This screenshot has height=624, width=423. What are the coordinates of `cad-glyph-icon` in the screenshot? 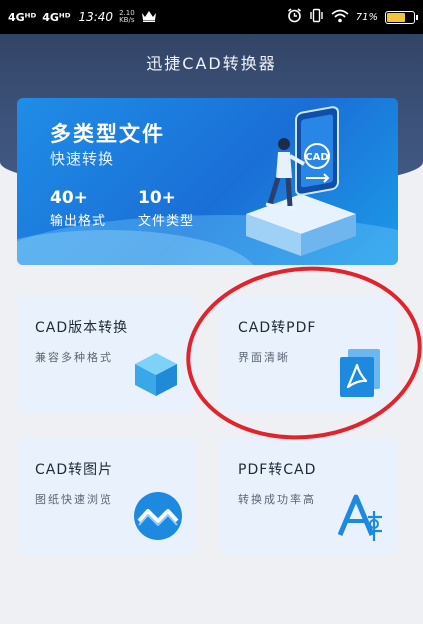 It's located at (361, 519).